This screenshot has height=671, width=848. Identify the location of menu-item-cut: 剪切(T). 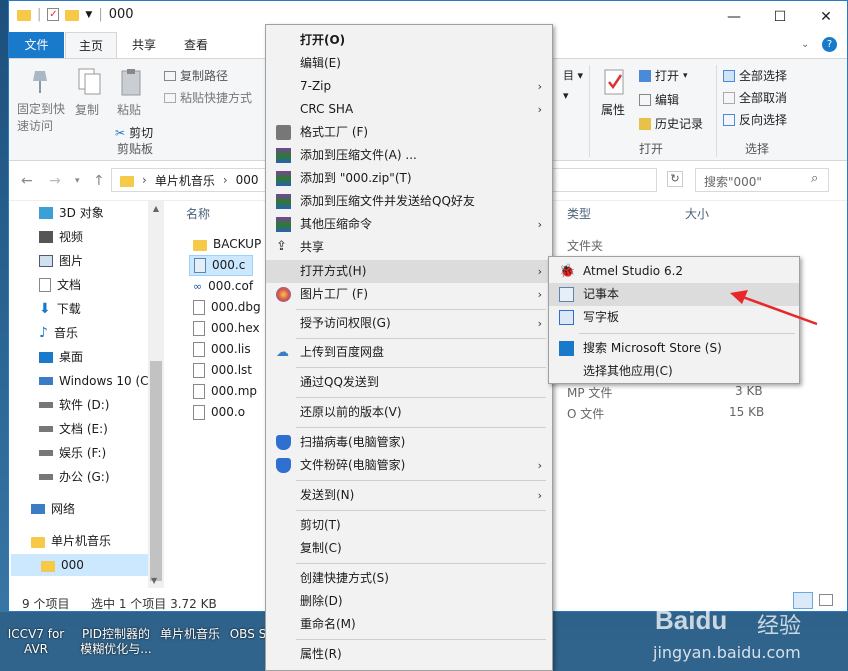
(409, 525).